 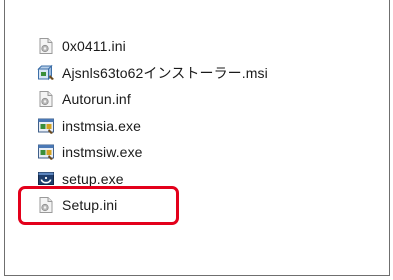 I want to click on file-name: instmsia.exe, so click(x=102, y=125).